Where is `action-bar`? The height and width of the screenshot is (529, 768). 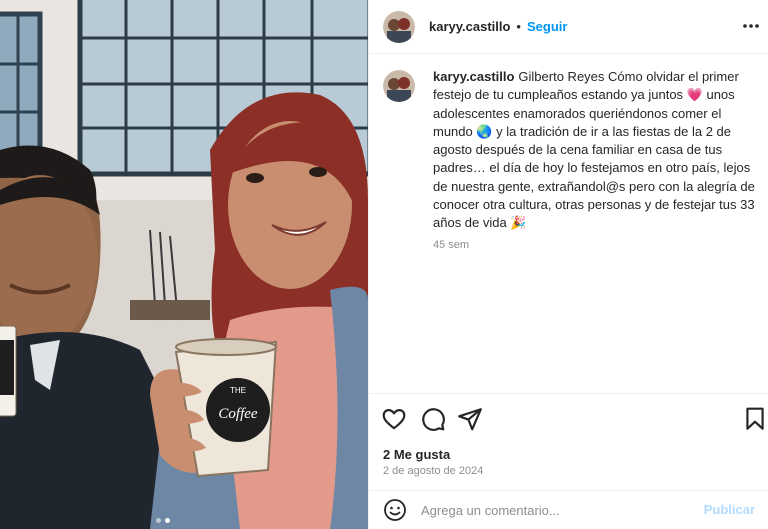 action-bar is located at coordinates (568, 419).